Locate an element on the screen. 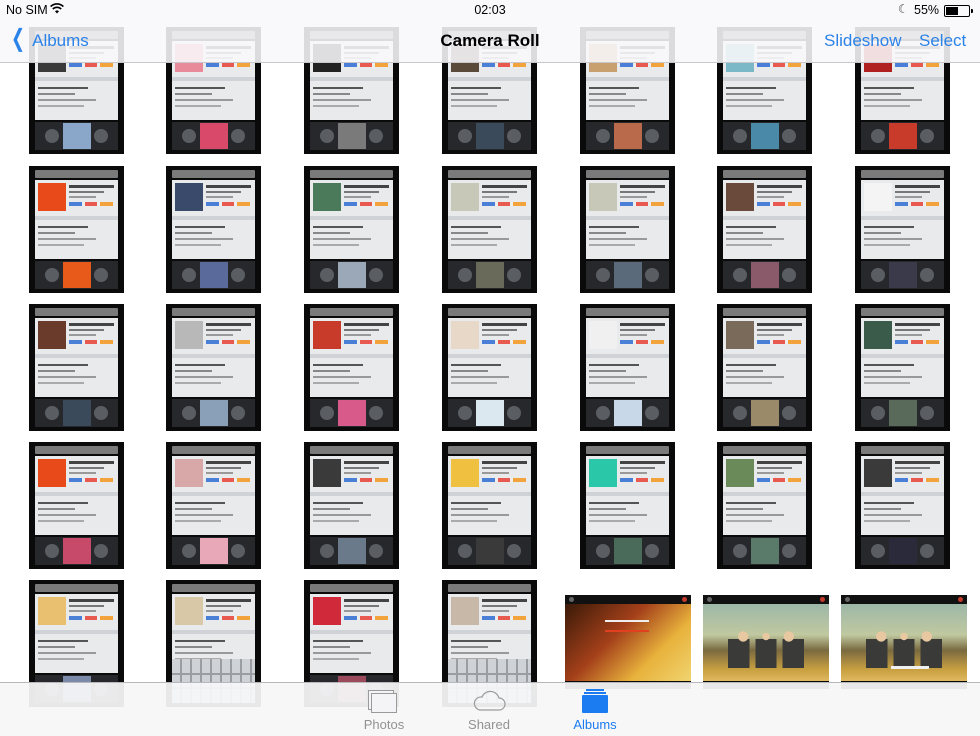 The width and height of the screenshot is (980, 736). tab-albums-label: Albums is located at coordinates (595, 724).